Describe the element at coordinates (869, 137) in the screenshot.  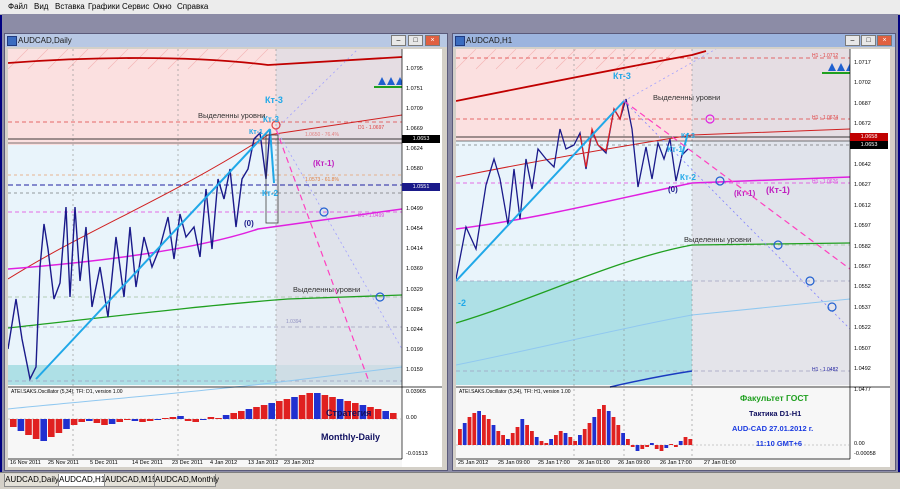
I see `current-price-label: 1.0658` at that location.